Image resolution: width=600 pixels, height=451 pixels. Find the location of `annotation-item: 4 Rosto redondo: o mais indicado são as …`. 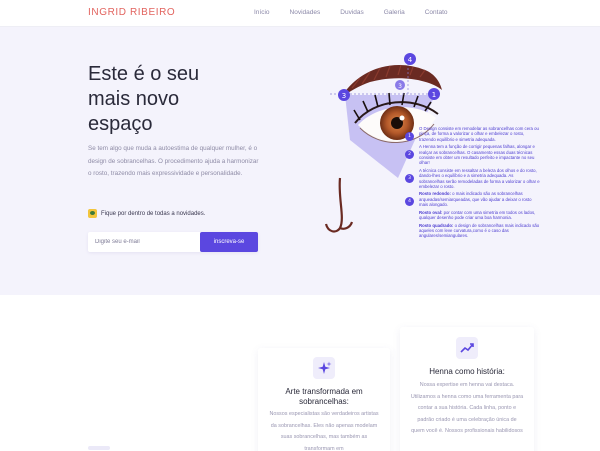

annotation-item: 4 Rosto redondo: o mais indicado são as … is located at coordinates (472, 199).